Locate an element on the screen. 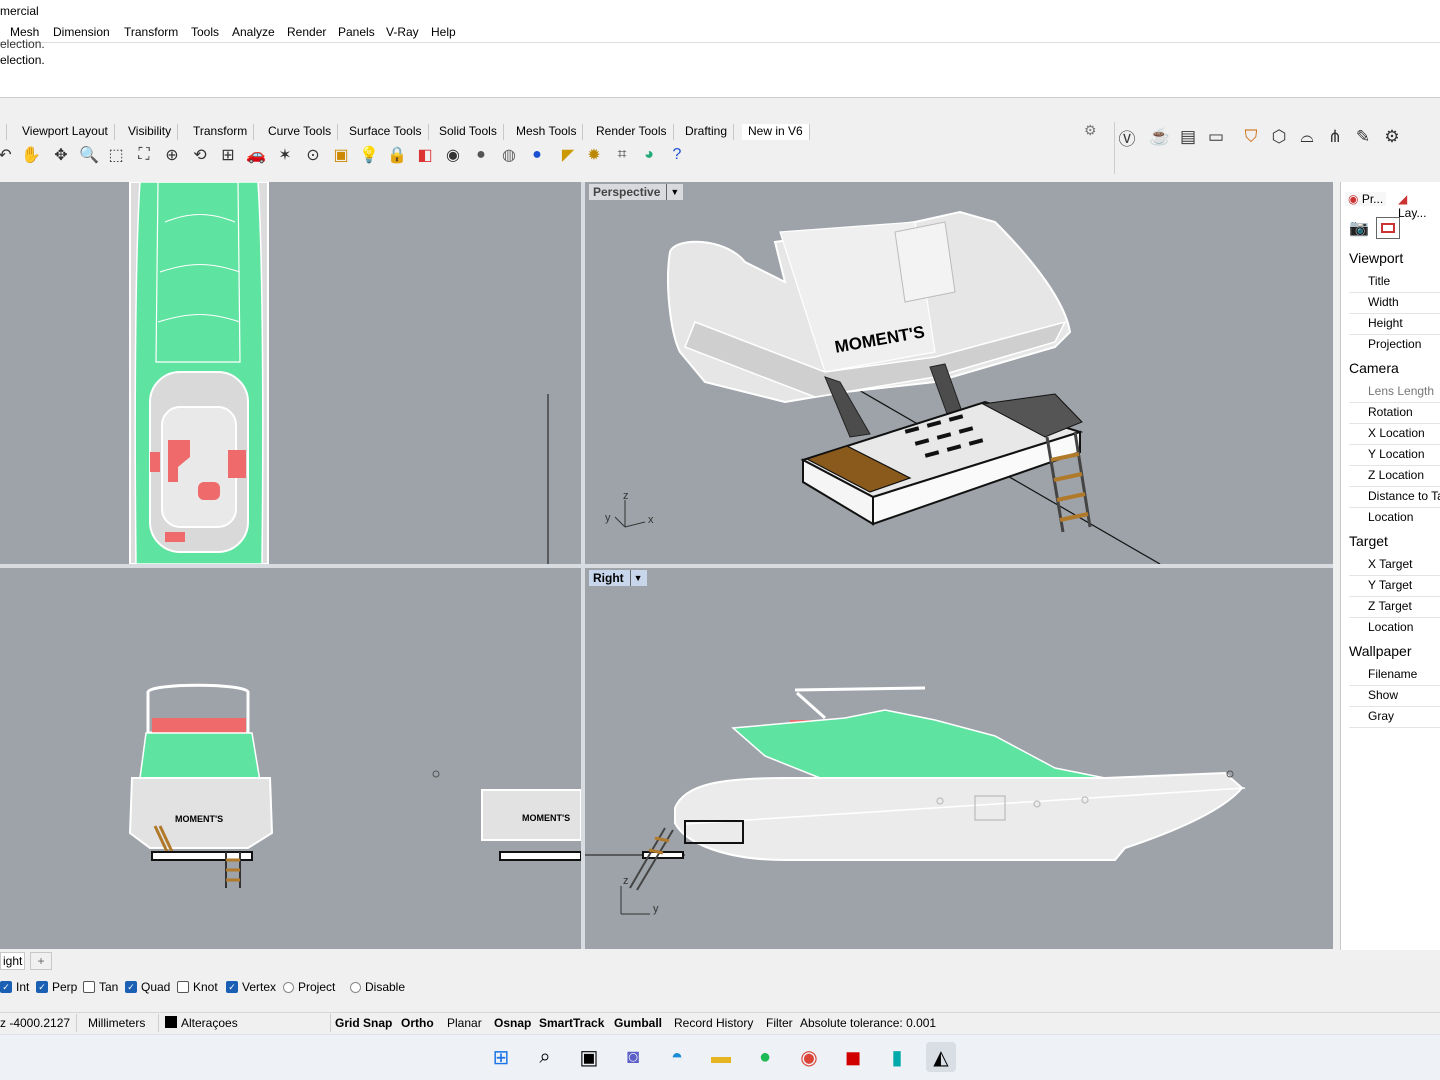 The height and width of the screenshot is (1080, 1440). menu-tools: Tools is located at coordinates (205, 32).